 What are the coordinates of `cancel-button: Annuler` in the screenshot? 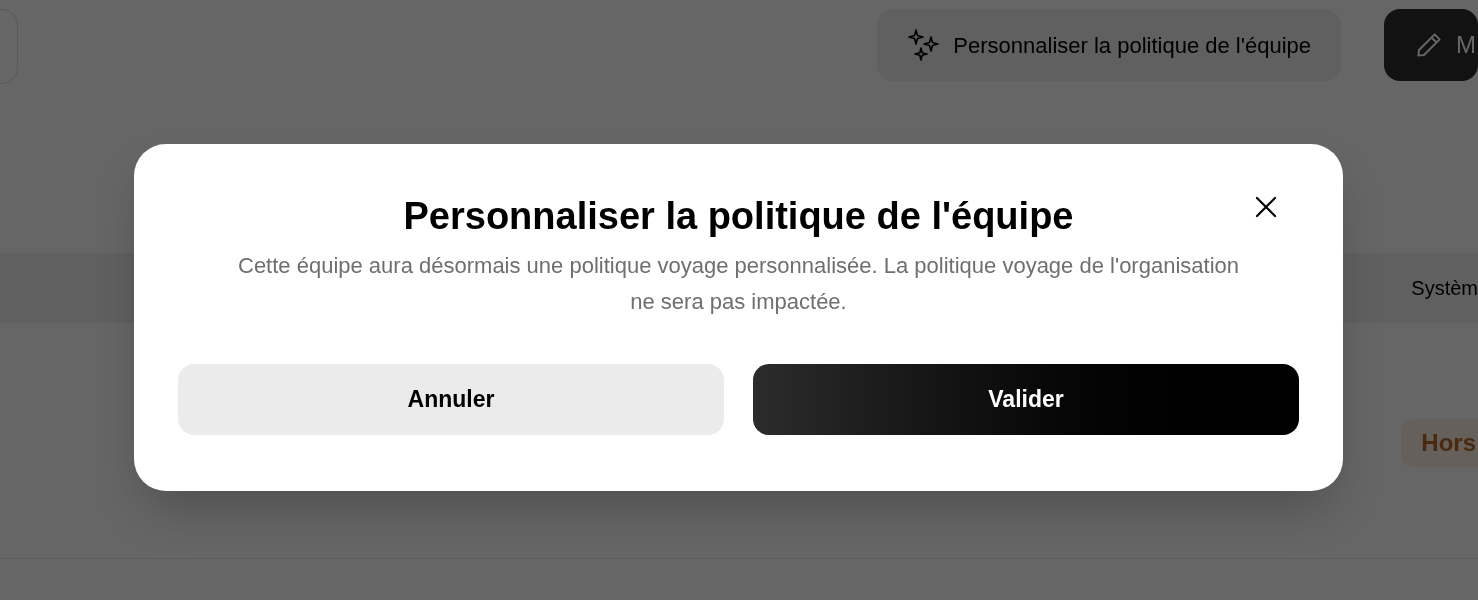 It's located at (451, 399).